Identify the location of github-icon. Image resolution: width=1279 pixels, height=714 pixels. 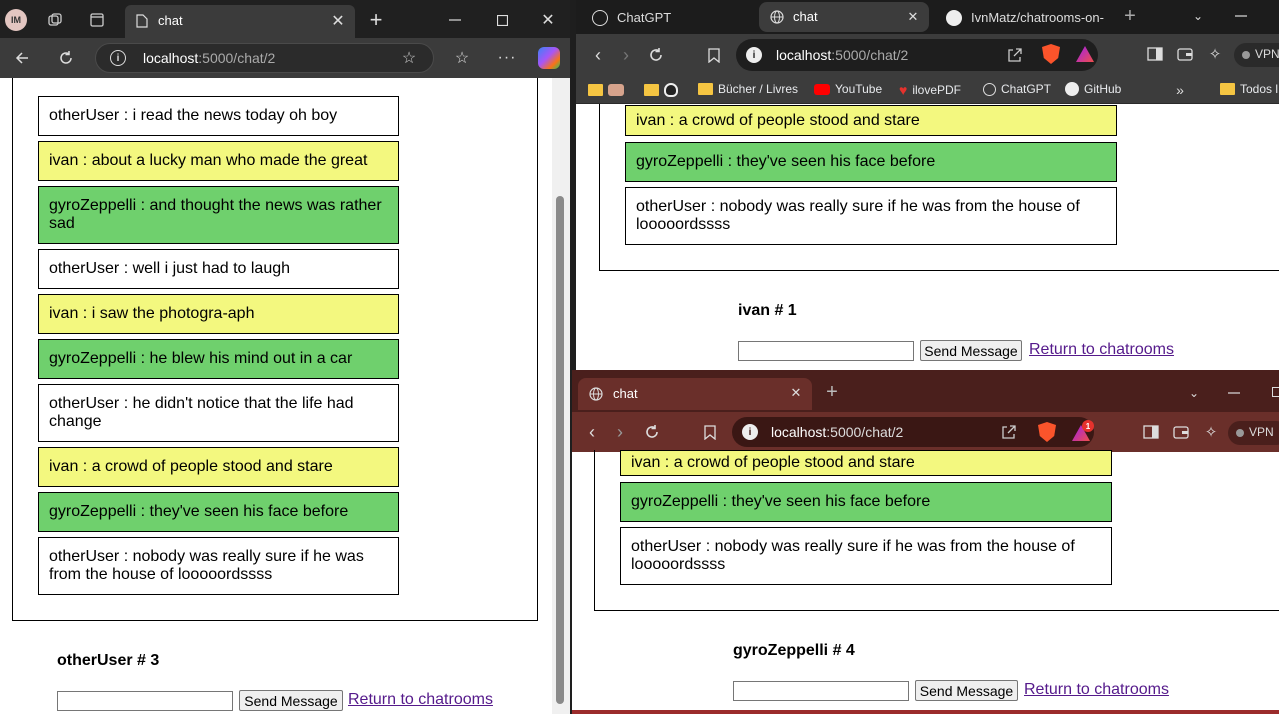
(954, 18).